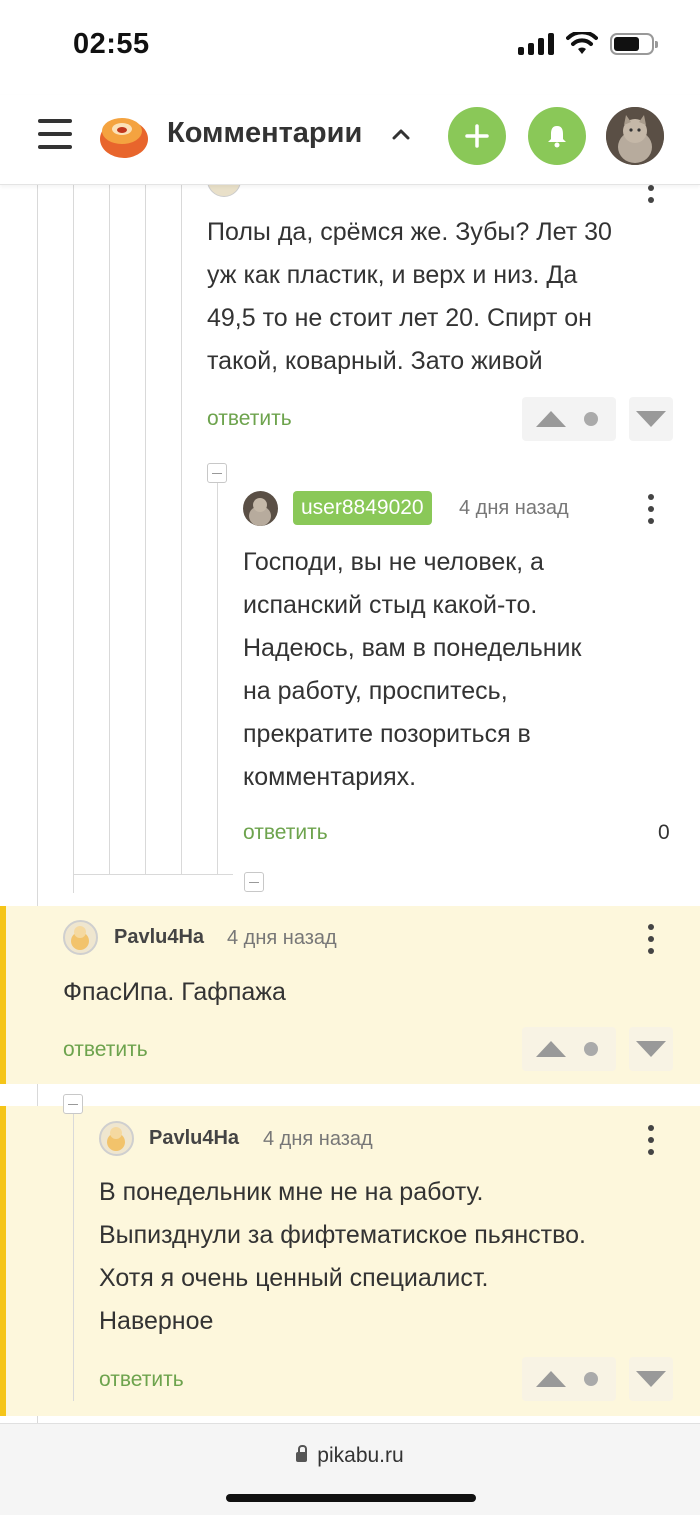 The height and width of the screenshot is (1515, 700). What do you see at coordinates (392, 275) in the screenshot?
I see `comment-line: уж как пластик, и верх и низ. Да` at bounding box center [392, 275].